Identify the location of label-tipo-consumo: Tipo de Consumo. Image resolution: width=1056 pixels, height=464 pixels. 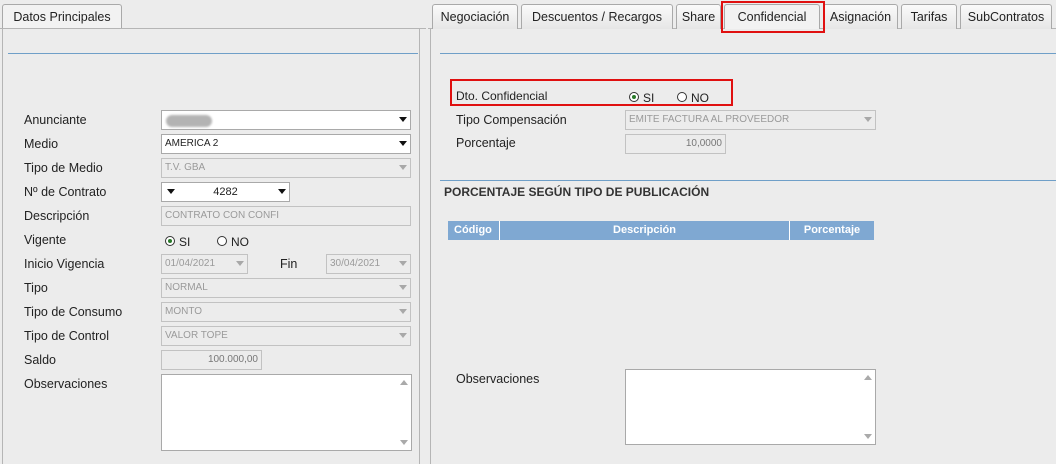
(73, 312).